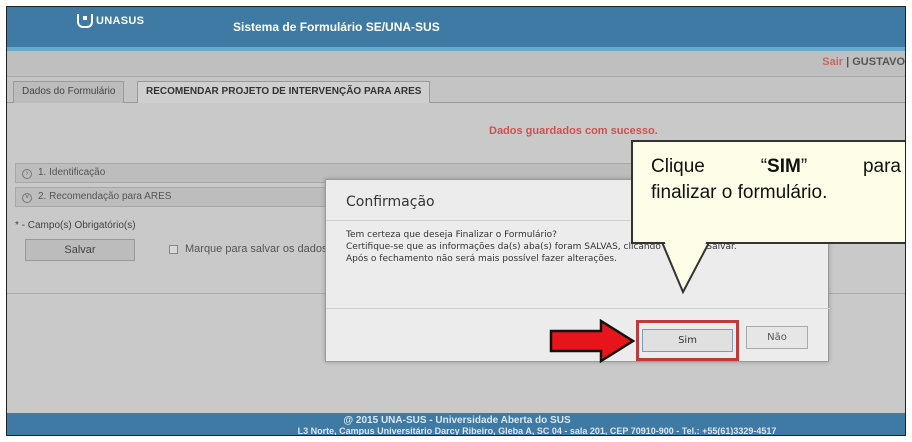 This screenshot has width=912, height=442. What do you see at coordinates (69, 92) in the screenshot?
I see `tab-dados-formulario: Dados do Formulário` at bounding box center [69, 92].